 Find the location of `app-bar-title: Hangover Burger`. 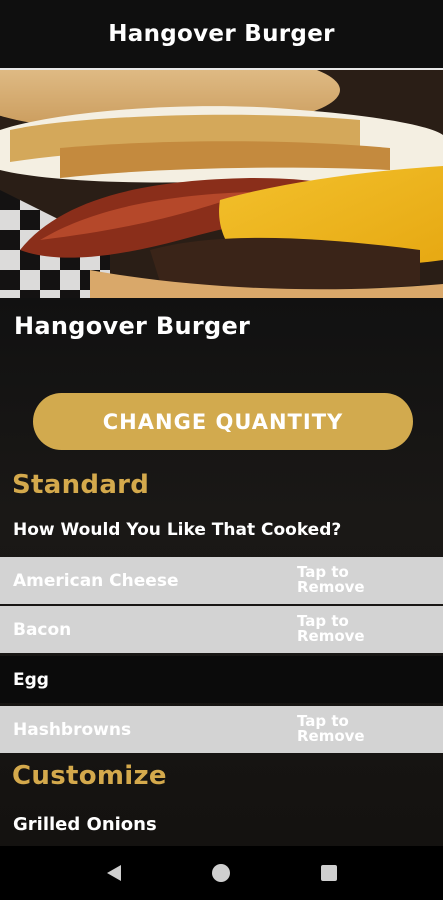

app-bar-title: Hangover Burger is located at coordinates (221, 34).